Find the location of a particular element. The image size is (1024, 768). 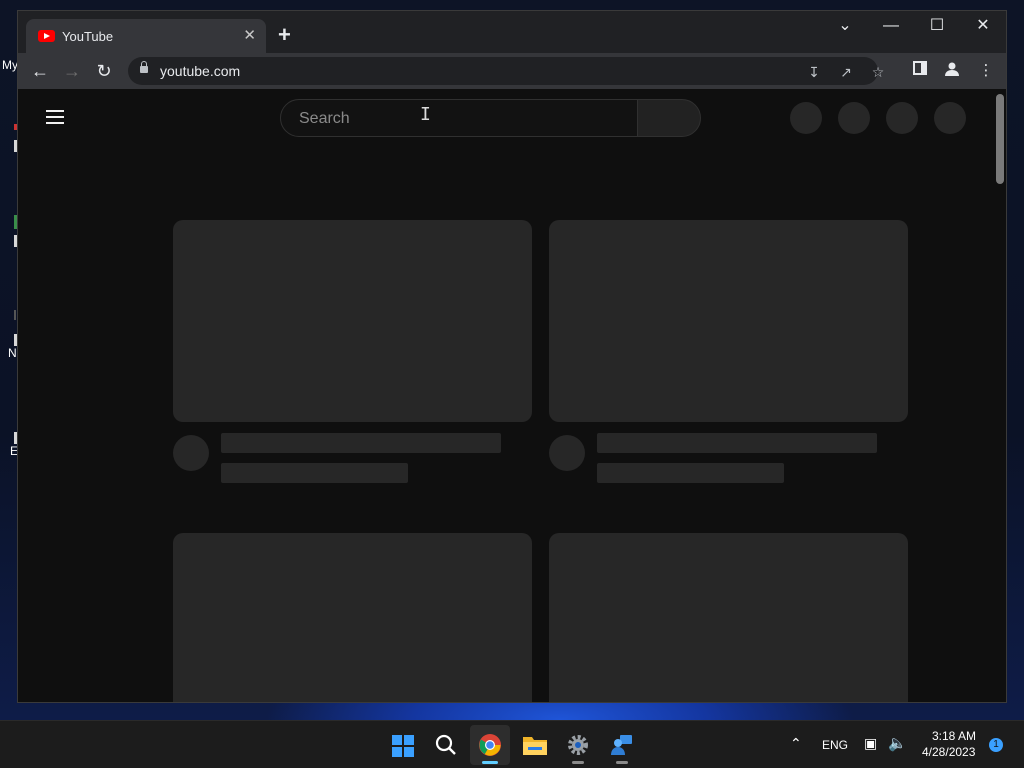

lock-icon is located at coordinates (144, 67).